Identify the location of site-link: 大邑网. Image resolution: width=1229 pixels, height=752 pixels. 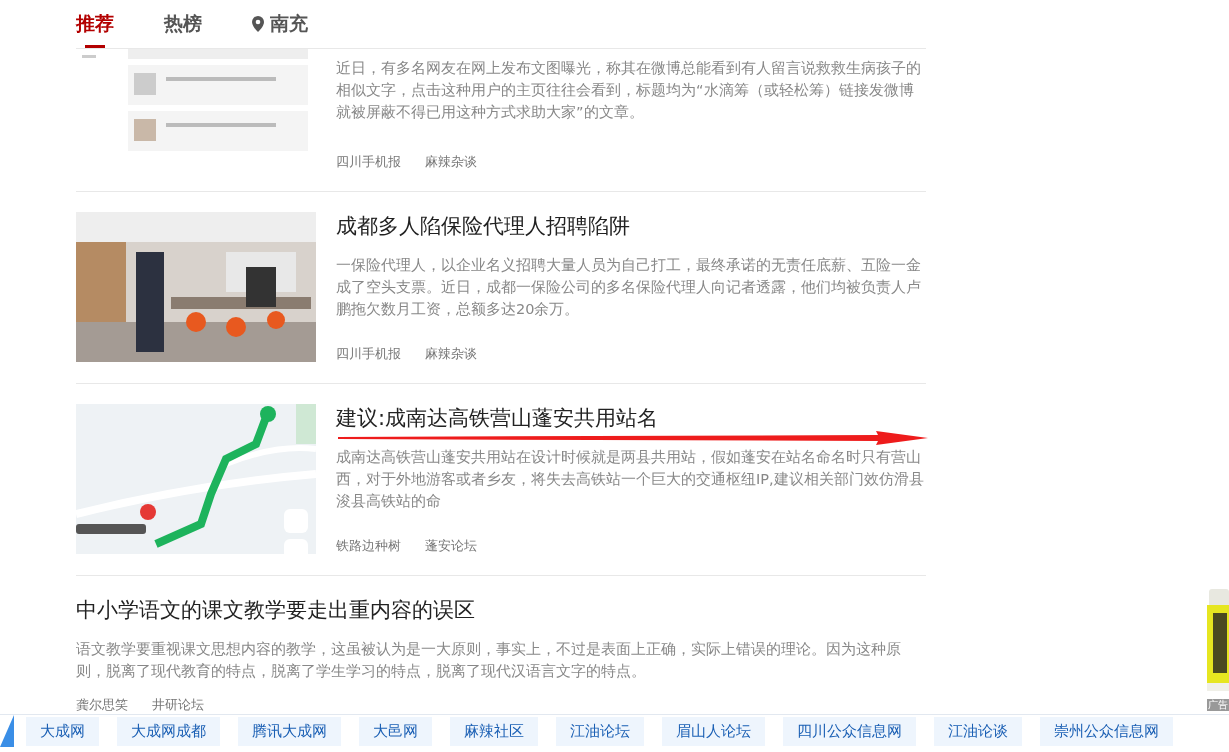
(395, 731).